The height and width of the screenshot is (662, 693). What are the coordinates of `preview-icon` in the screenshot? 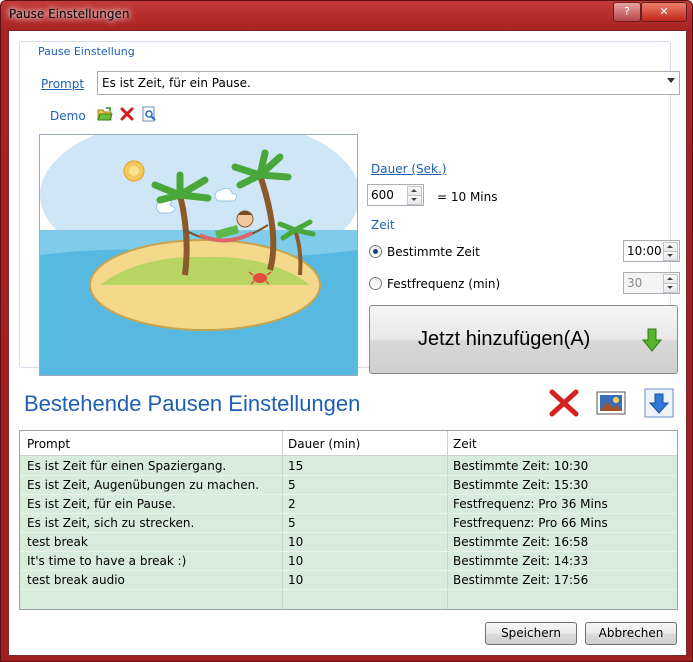 It's located at (149, 114).